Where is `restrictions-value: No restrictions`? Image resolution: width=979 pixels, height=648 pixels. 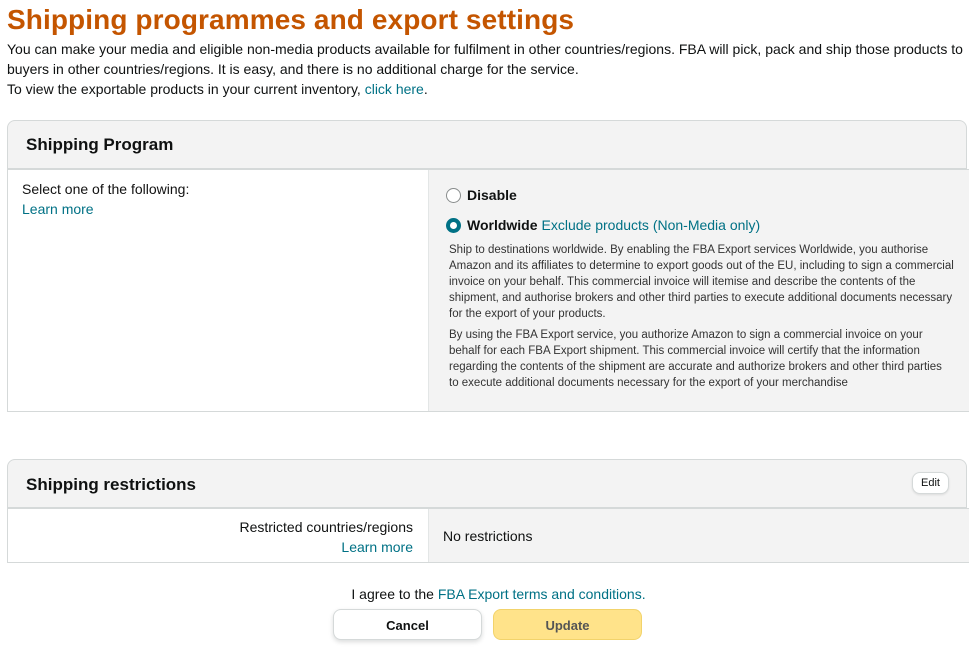
restrictions-value: No restrictions is located at coordinates (488, 536).